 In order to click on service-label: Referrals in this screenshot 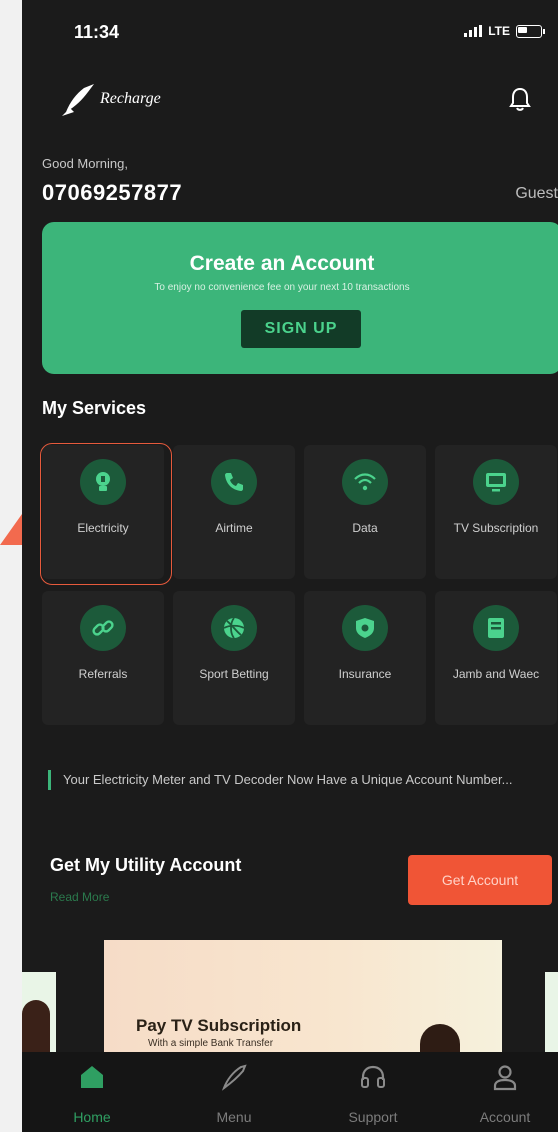, I will do `click(103, 674)`.